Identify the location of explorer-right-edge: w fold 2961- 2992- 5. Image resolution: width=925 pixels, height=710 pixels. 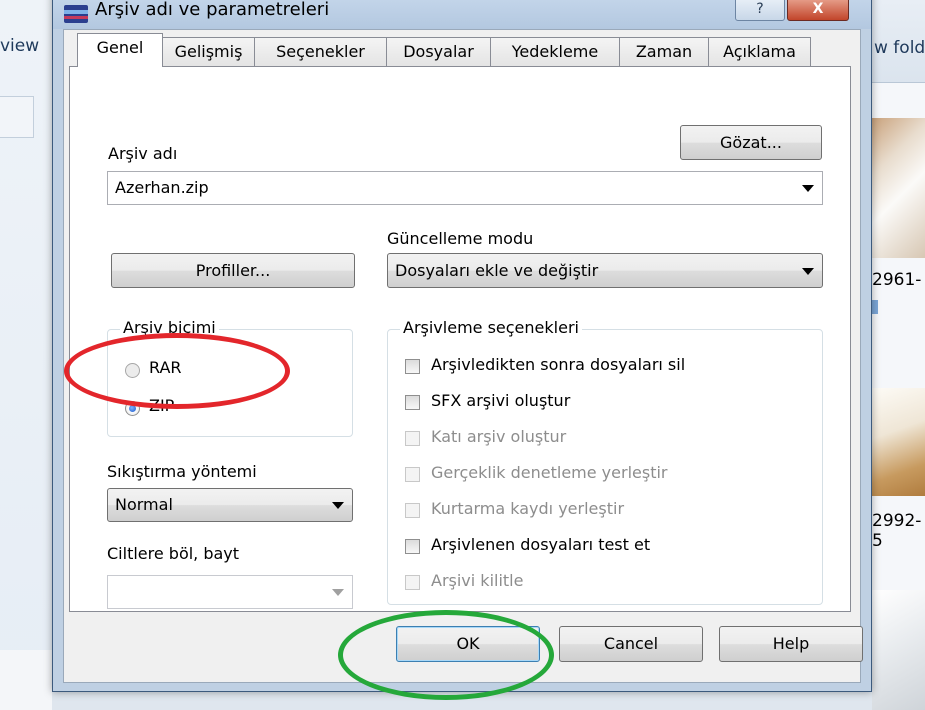
(898, 355).